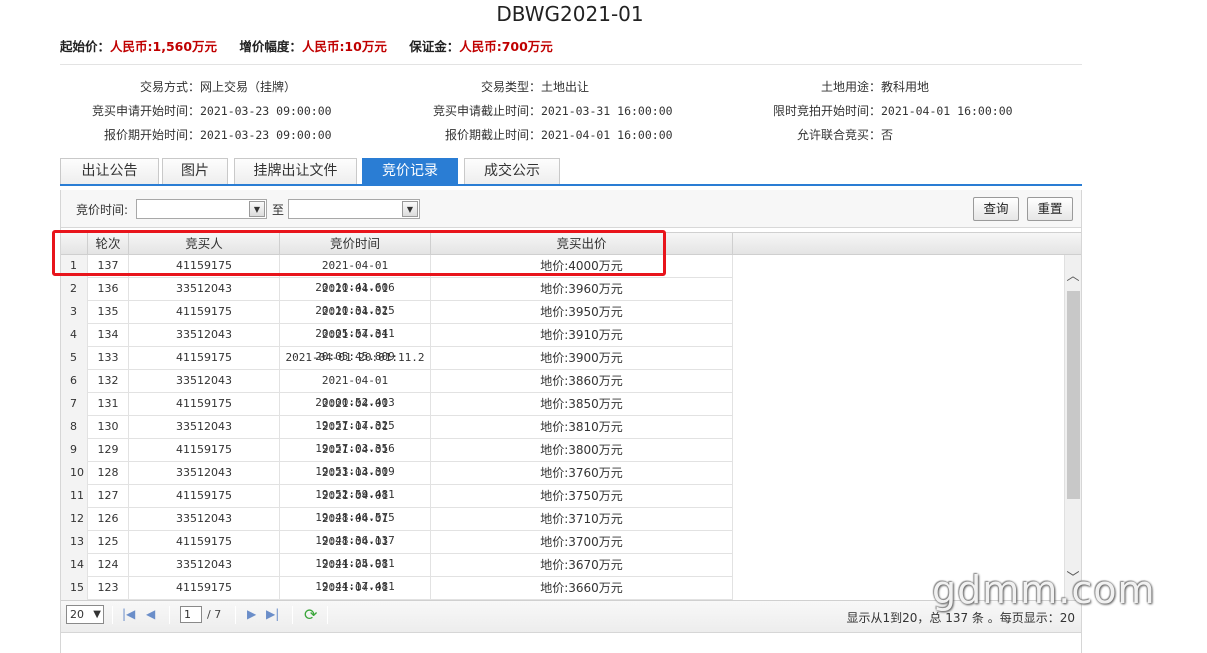  What do you see at coordinates (74, 519) in the screenshot?
I see `row-number: 12` at bounding box center [74, 519].